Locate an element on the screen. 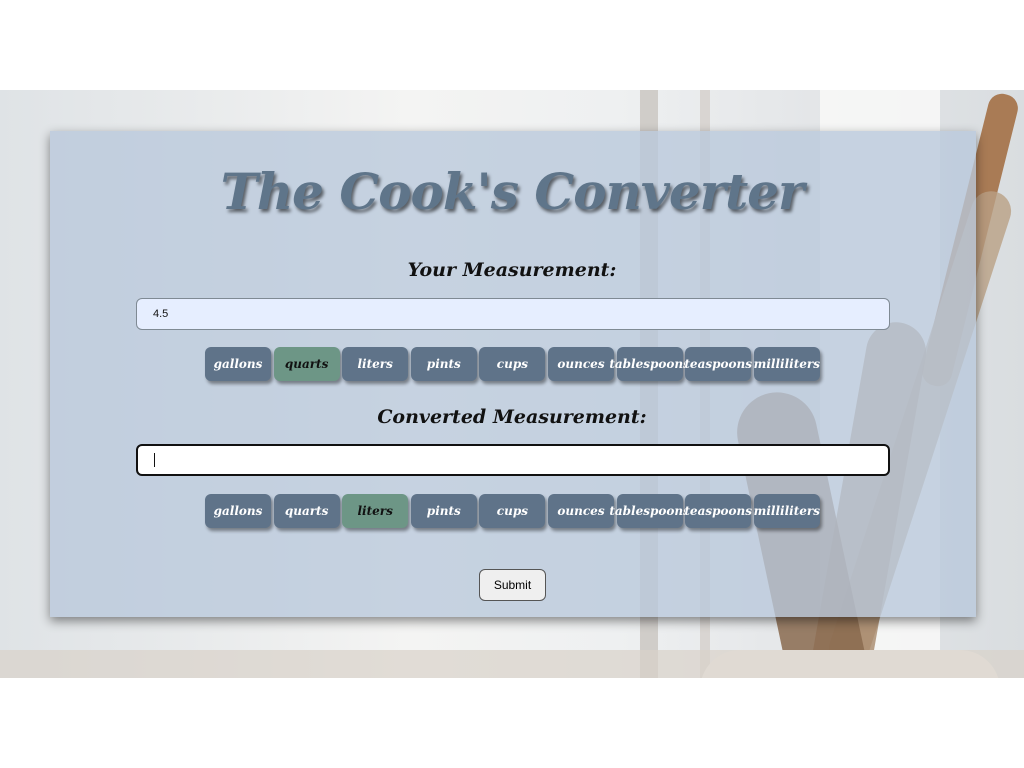 The height and width of the screenshot is (768, 1024). to-unit-button-quarts: quarts is located at coordinates (306, 511).